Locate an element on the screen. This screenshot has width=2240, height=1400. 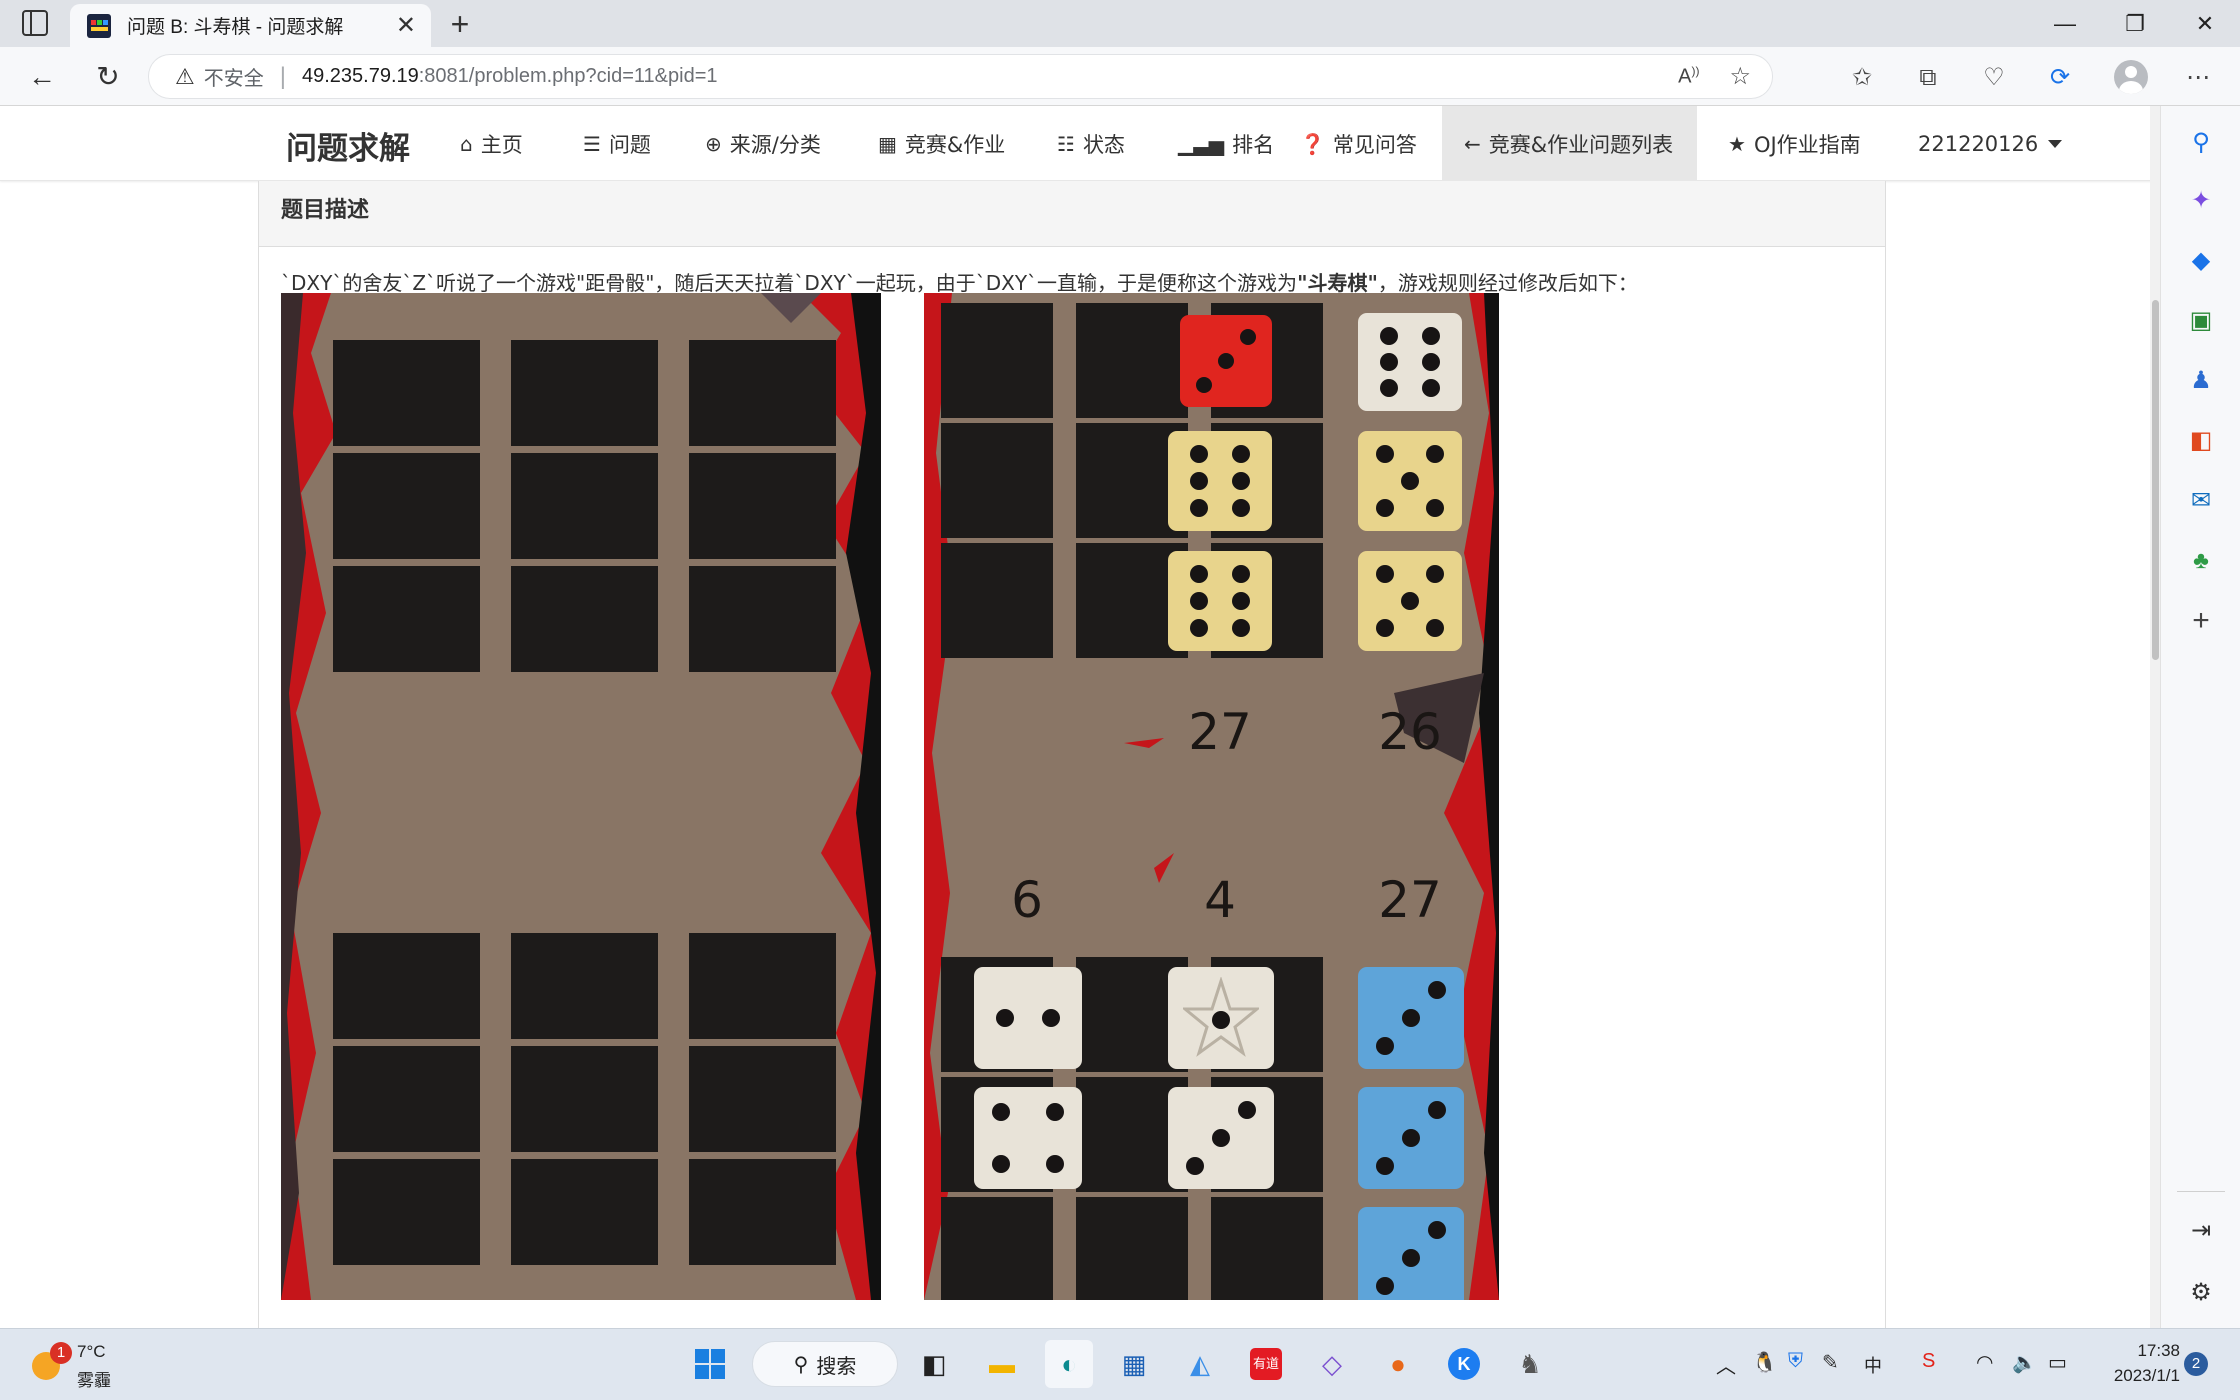
clock-time: 17:38 is located at coordinates (2140, 1351).